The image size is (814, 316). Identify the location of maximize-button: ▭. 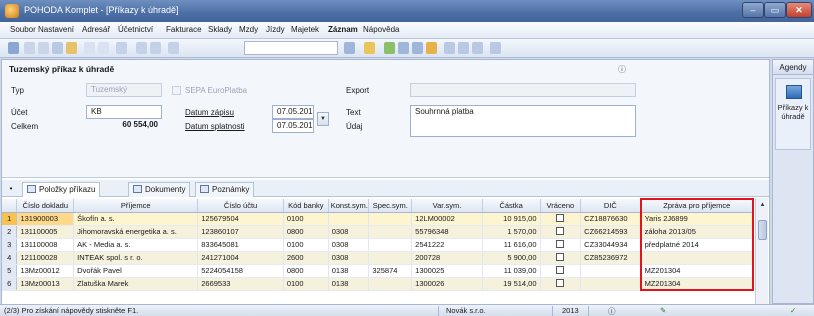
(775, 10).